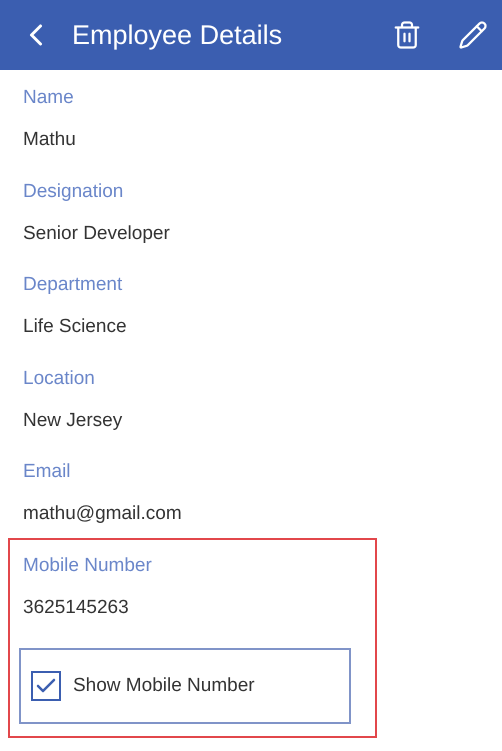 The image size is (502, 751). I want to click on checkbox, so click(46, 685).